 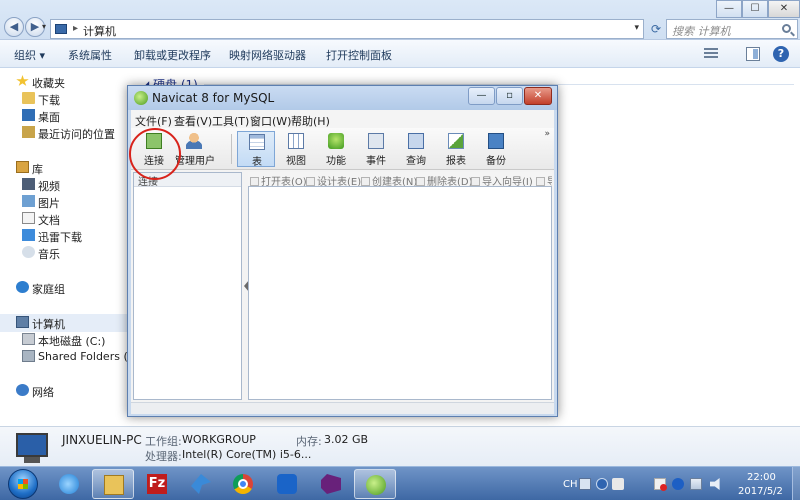 I want to click on refresh-button: ⟳, so click(x=656, y=29).